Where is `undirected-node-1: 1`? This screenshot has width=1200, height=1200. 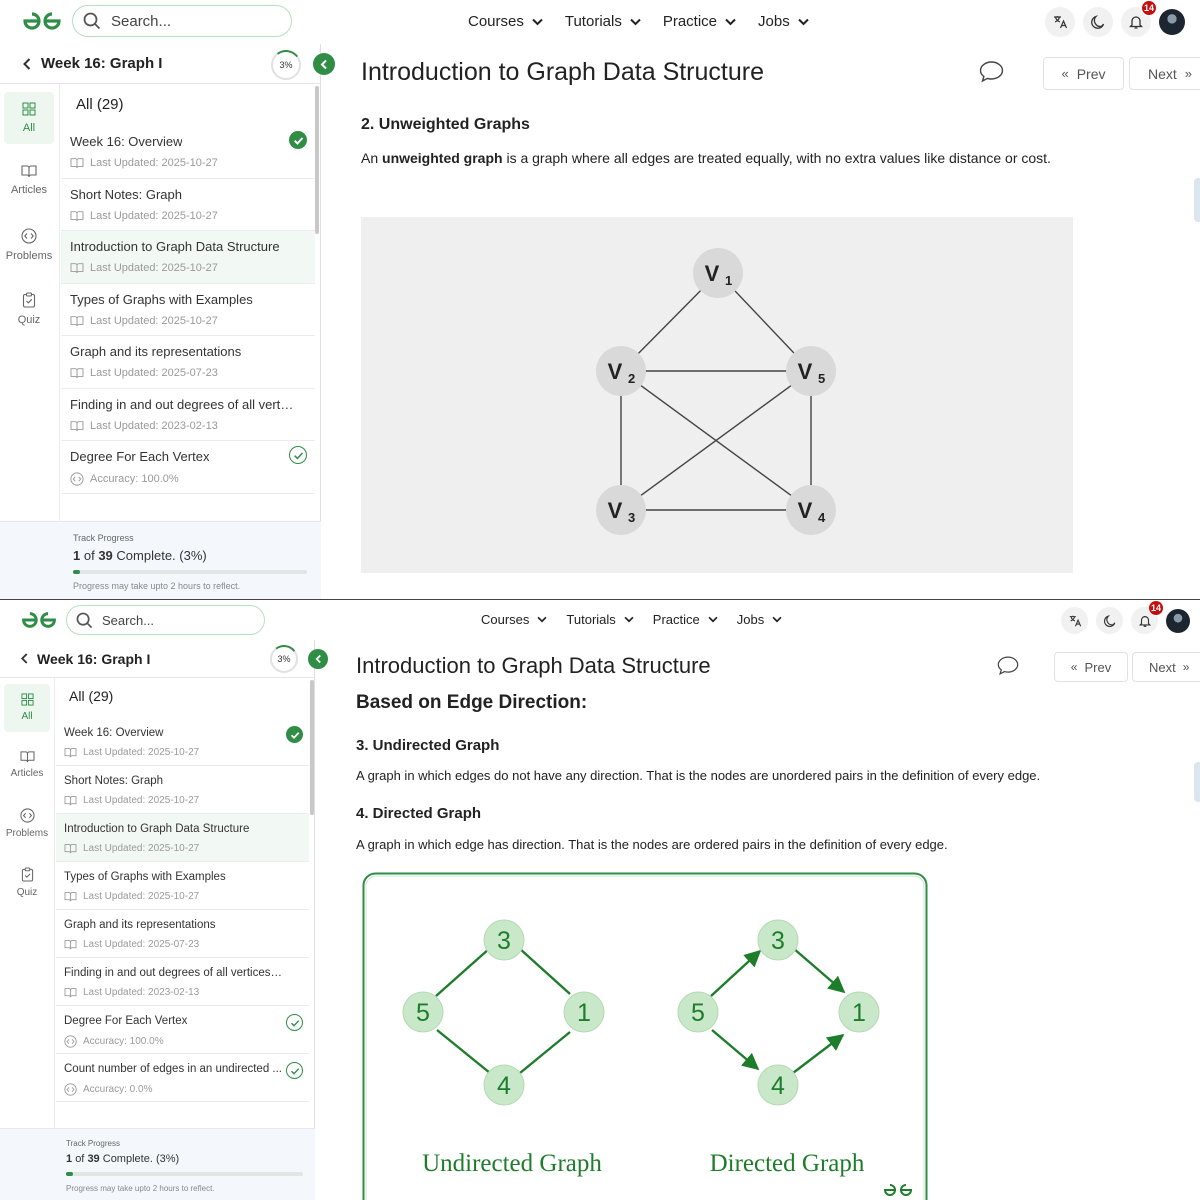 undirected-node-1: 1 is located at coordinates (584, 1012).